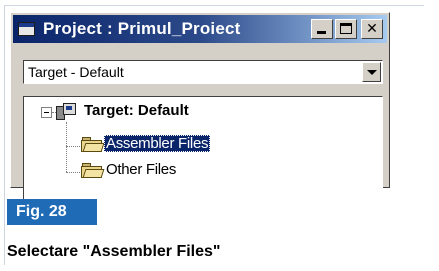  Describe the element at coordinates (142, 28) in the screenshot. I see `window-title: Project : Primul_Proiect` at that location.